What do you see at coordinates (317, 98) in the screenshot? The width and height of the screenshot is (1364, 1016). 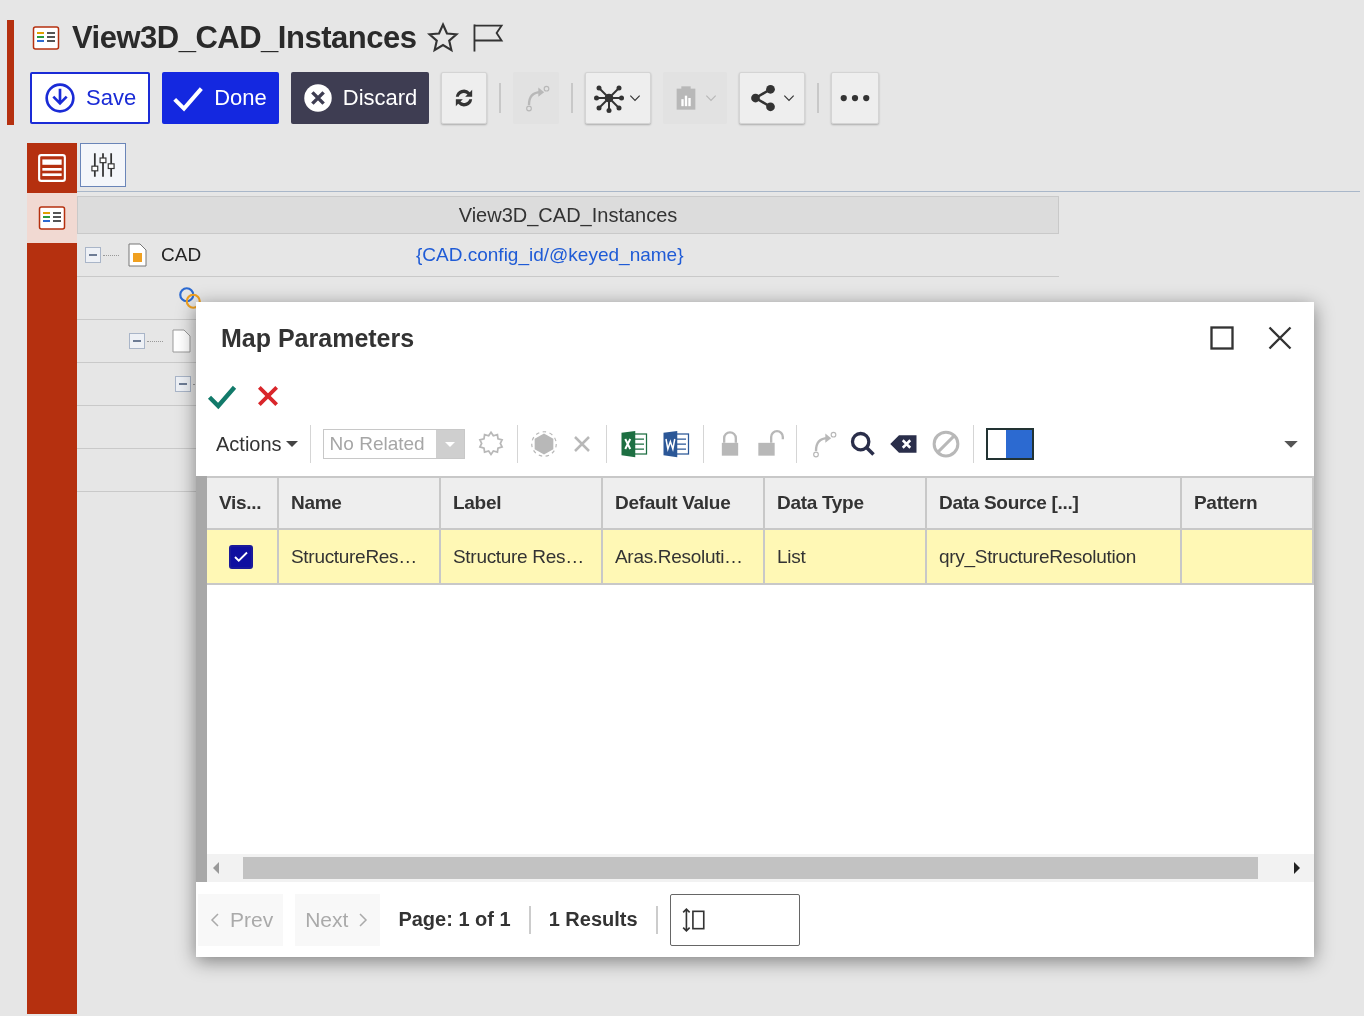 I see `close-circle-icon` at bounding box center [317, 98].